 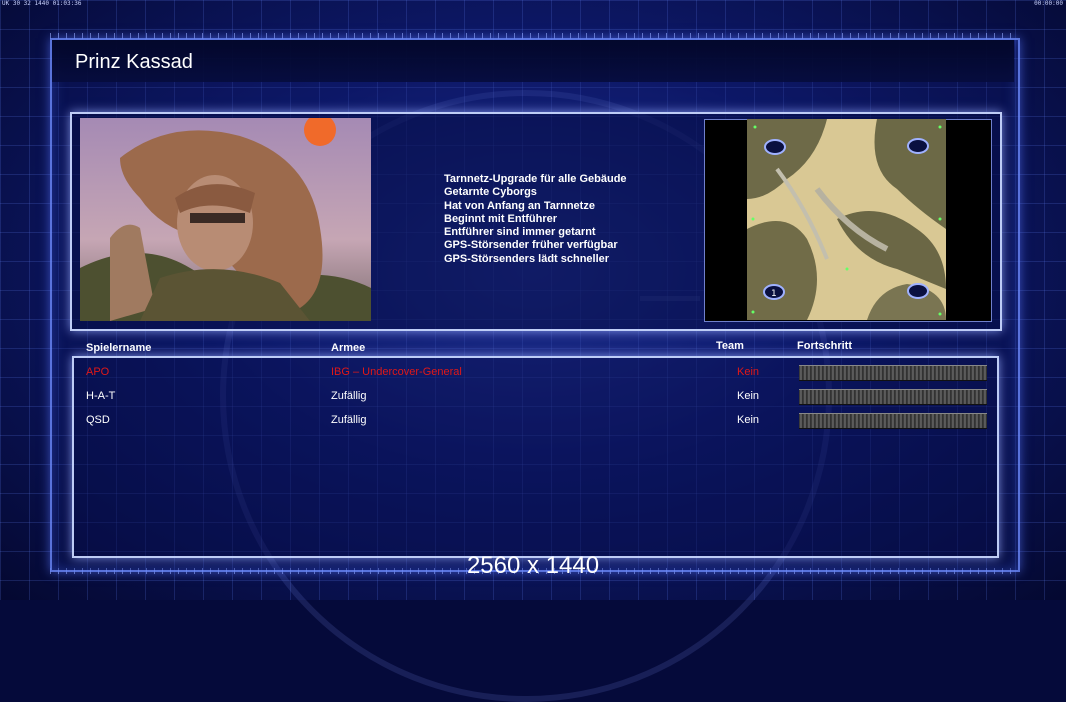 What do you see at coordinates (225, 219) in the screenshot?
I see `general-portrait` at bounding box center [225, 219].